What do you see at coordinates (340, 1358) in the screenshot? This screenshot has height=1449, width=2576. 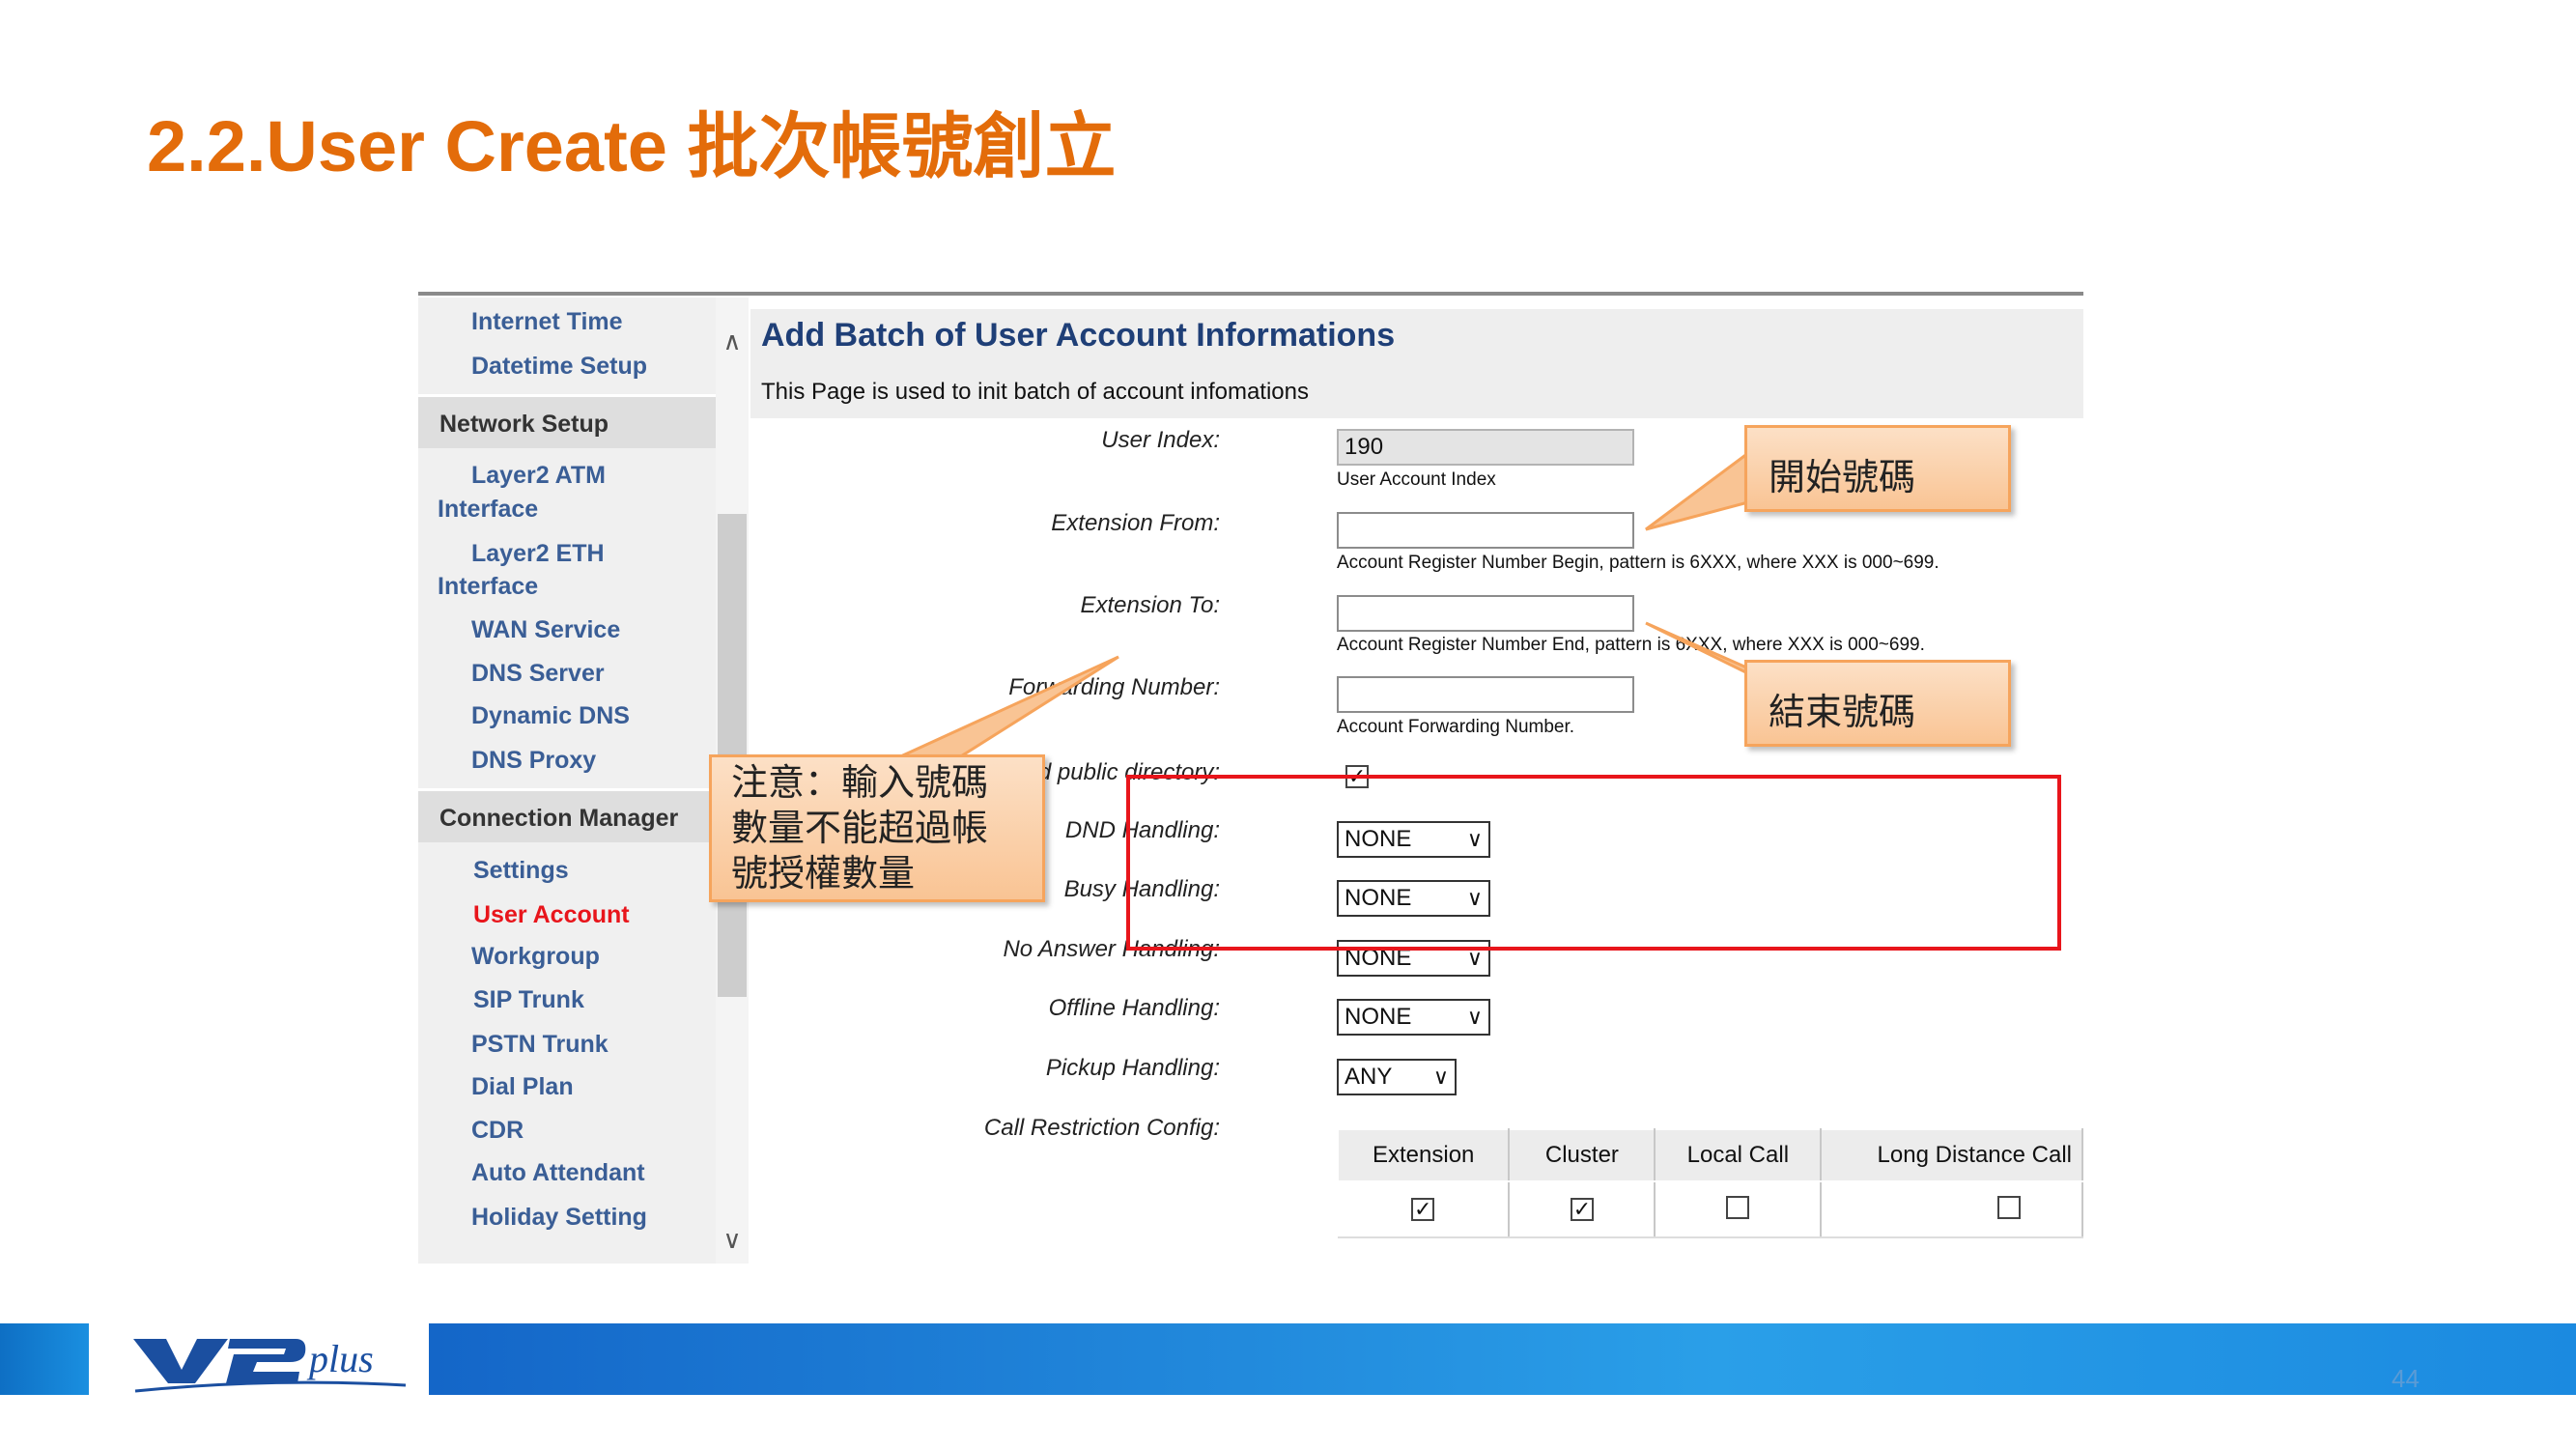 I see `logo-plus-text: plus` at bounding box center [340, 1358].